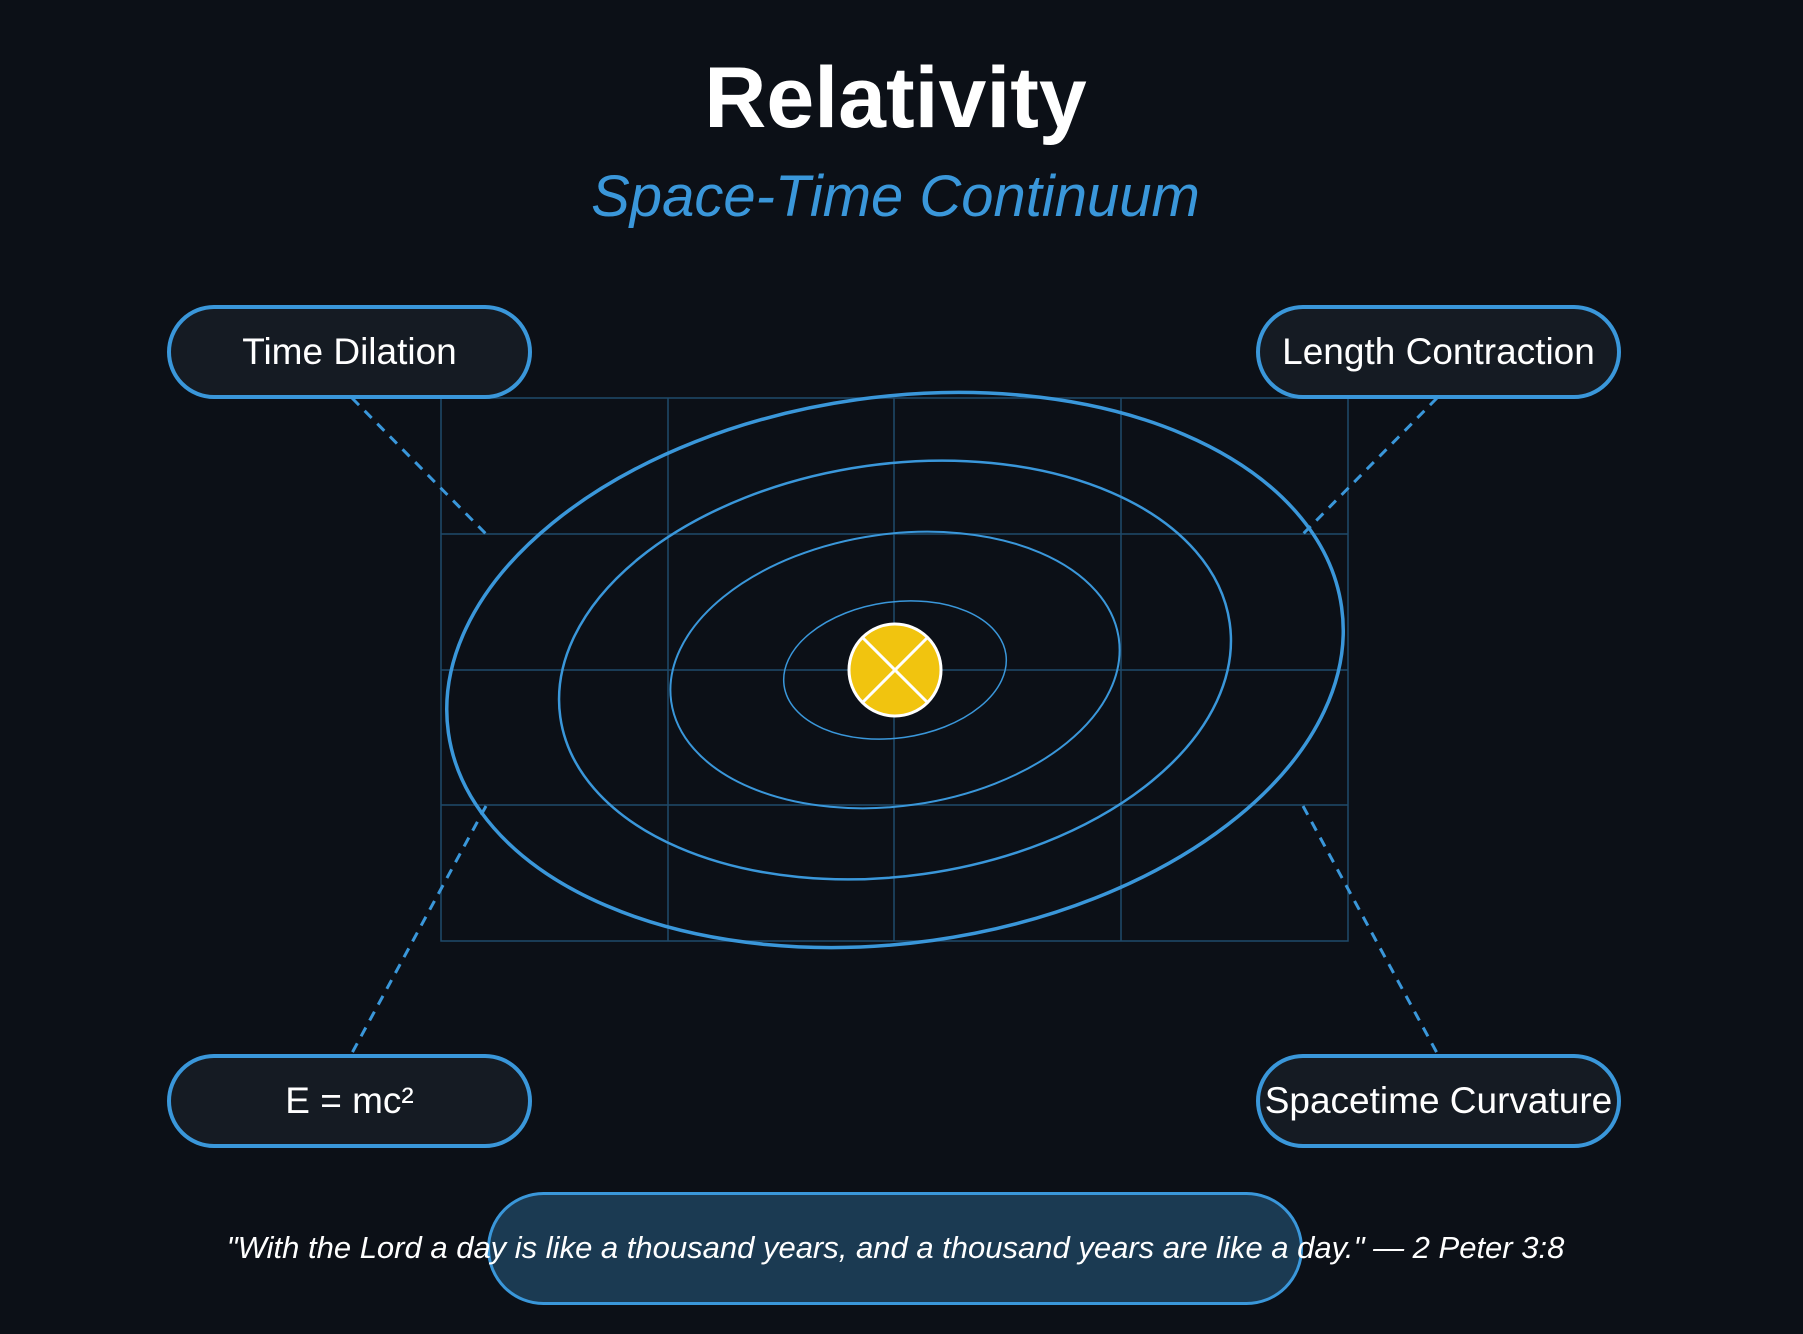 Image resolution: width=1803 pixels, height=1334 pixels. I want to click on connector-length-contraction, so click(1370, 466).